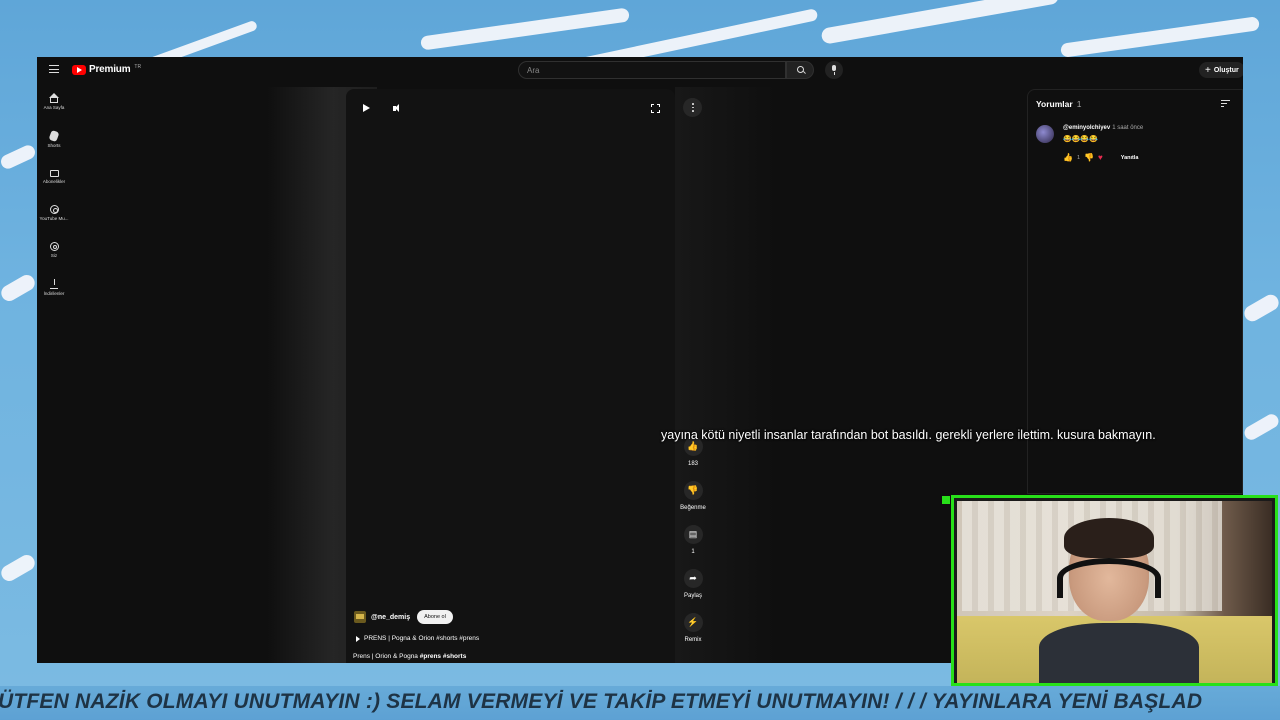 The height and width of the screenshot is (720, 1280). Describe the element at coordinates (1080, 139) in the screenshot. I see `comment-text: 😂😂😂😂` at that location.